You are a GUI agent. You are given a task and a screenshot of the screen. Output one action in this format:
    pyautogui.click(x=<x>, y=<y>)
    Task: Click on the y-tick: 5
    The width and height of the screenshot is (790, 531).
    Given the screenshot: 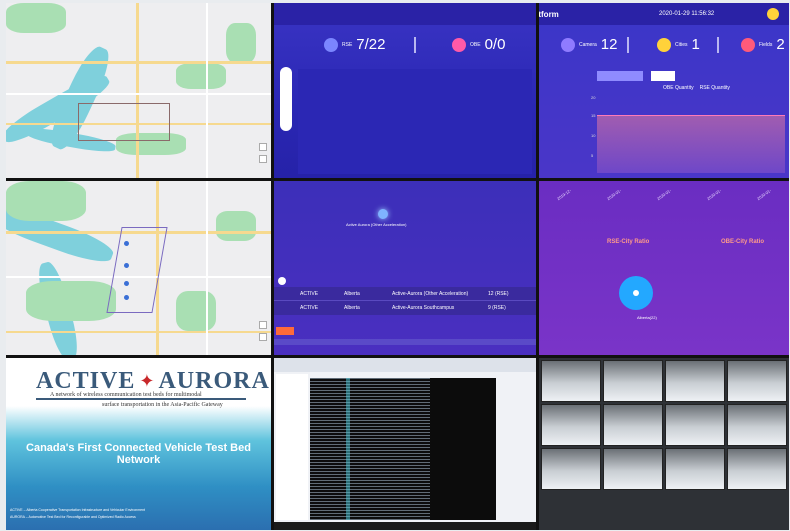 What is the action you would take?
    pyautogui.click(x=592, y=155)
    